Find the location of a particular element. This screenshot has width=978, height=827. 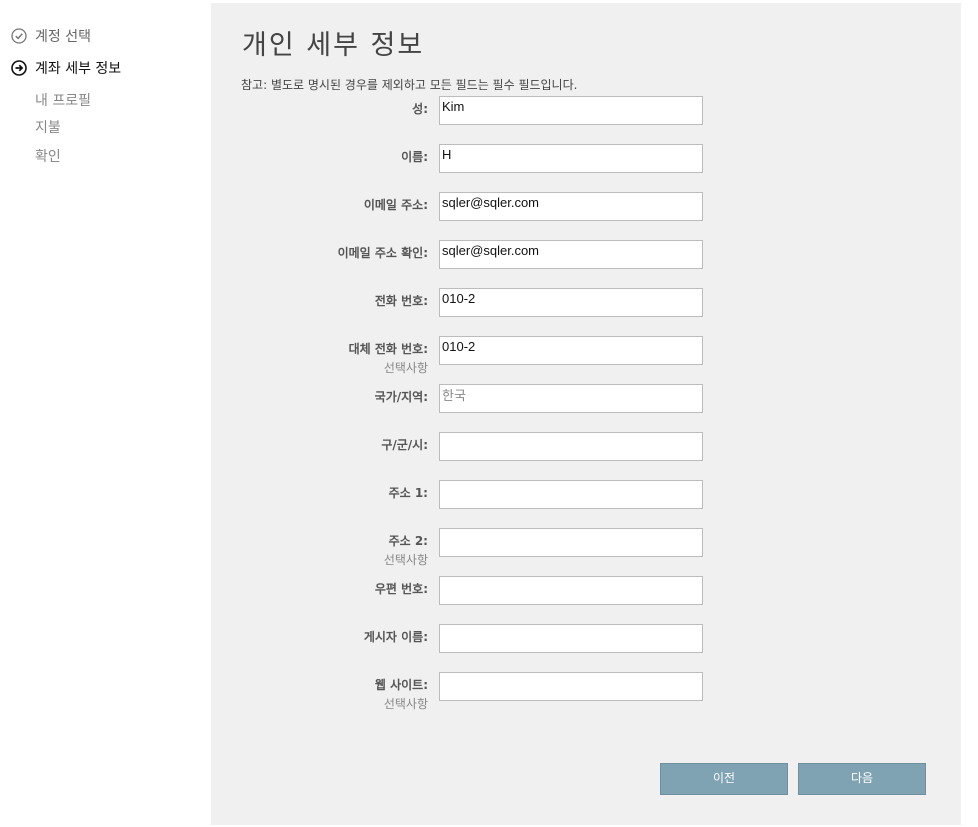

field-row-postal-code: 우편 번호: is located at coordinates (586, 598).